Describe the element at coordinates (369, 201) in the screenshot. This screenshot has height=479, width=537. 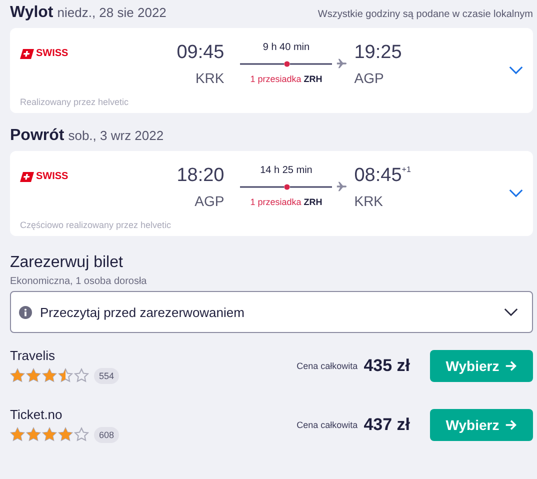
I see `arrival-airport: KRK` at that location.